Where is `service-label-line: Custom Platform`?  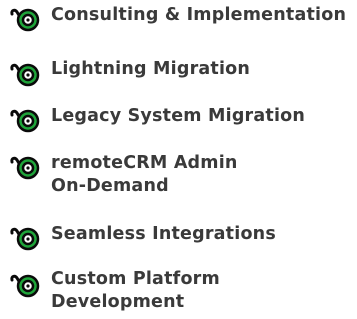 service-label-line: Custom Platform is located at coordinates (135, 279).